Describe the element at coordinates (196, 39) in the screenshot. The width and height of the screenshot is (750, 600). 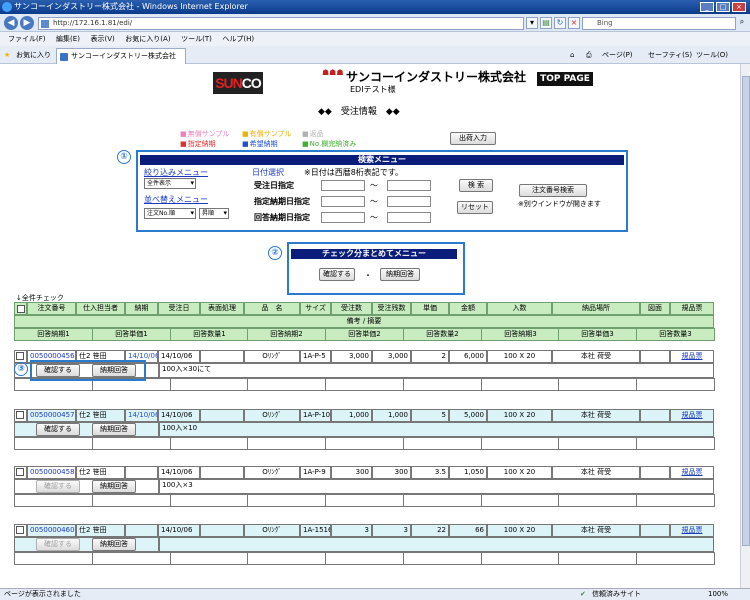
I see `menu-tools: ツール(T)` at that location.